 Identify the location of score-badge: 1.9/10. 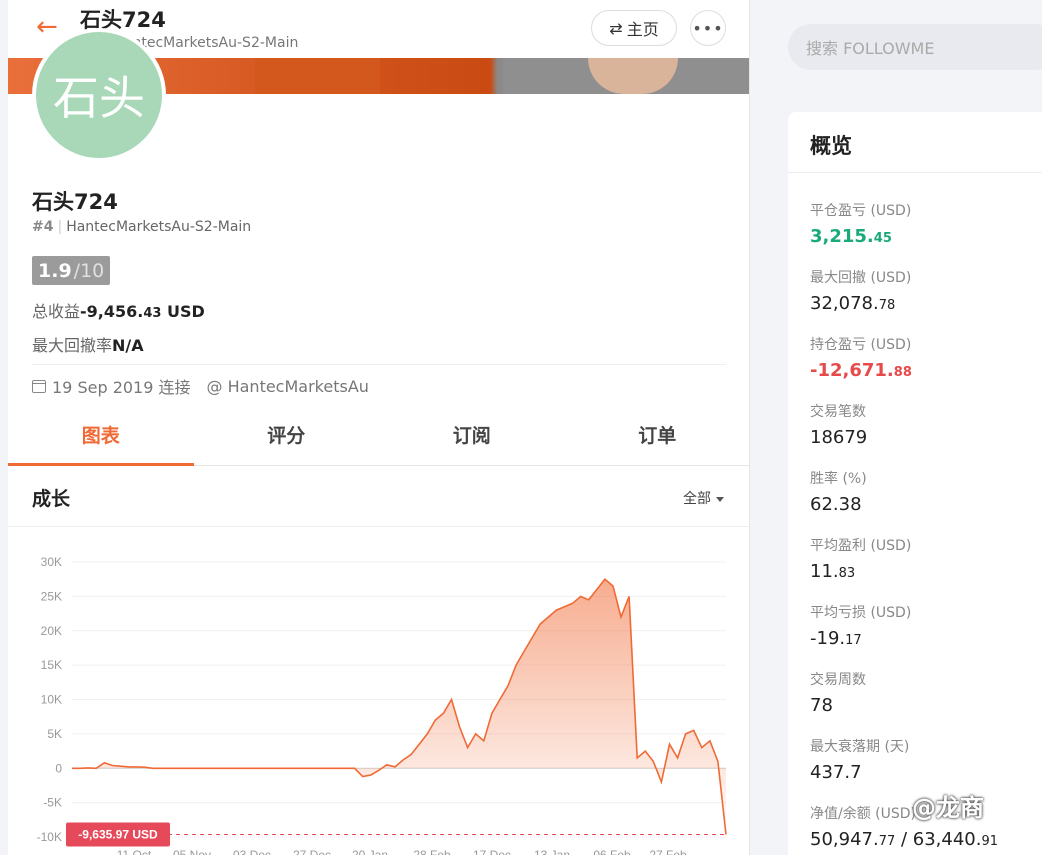
(71, 270).